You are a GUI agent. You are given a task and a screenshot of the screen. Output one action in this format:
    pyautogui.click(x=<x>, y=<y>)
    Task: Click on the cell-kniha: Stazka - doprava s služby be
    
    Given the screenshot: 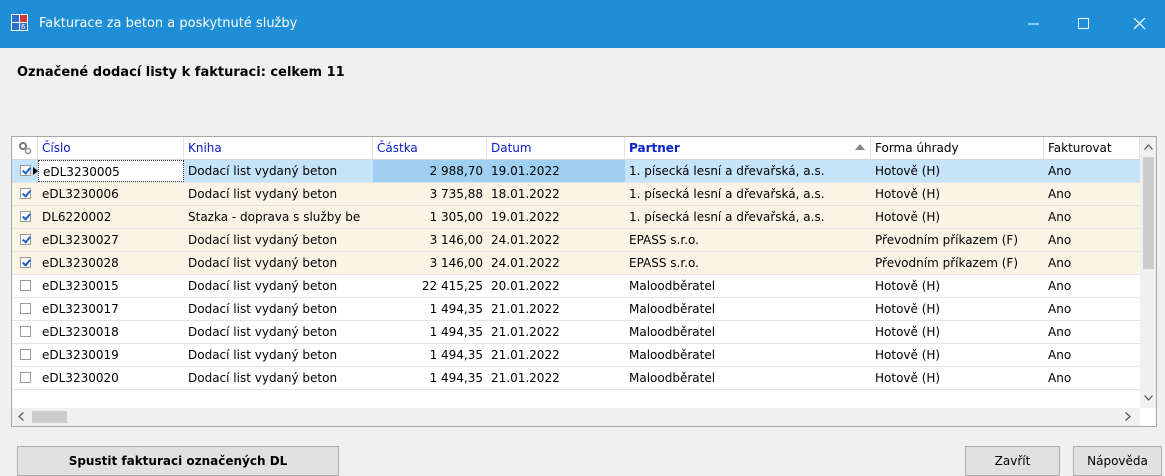 What is the action you would take?
    pyautogui.click(x=274, y=217)
    